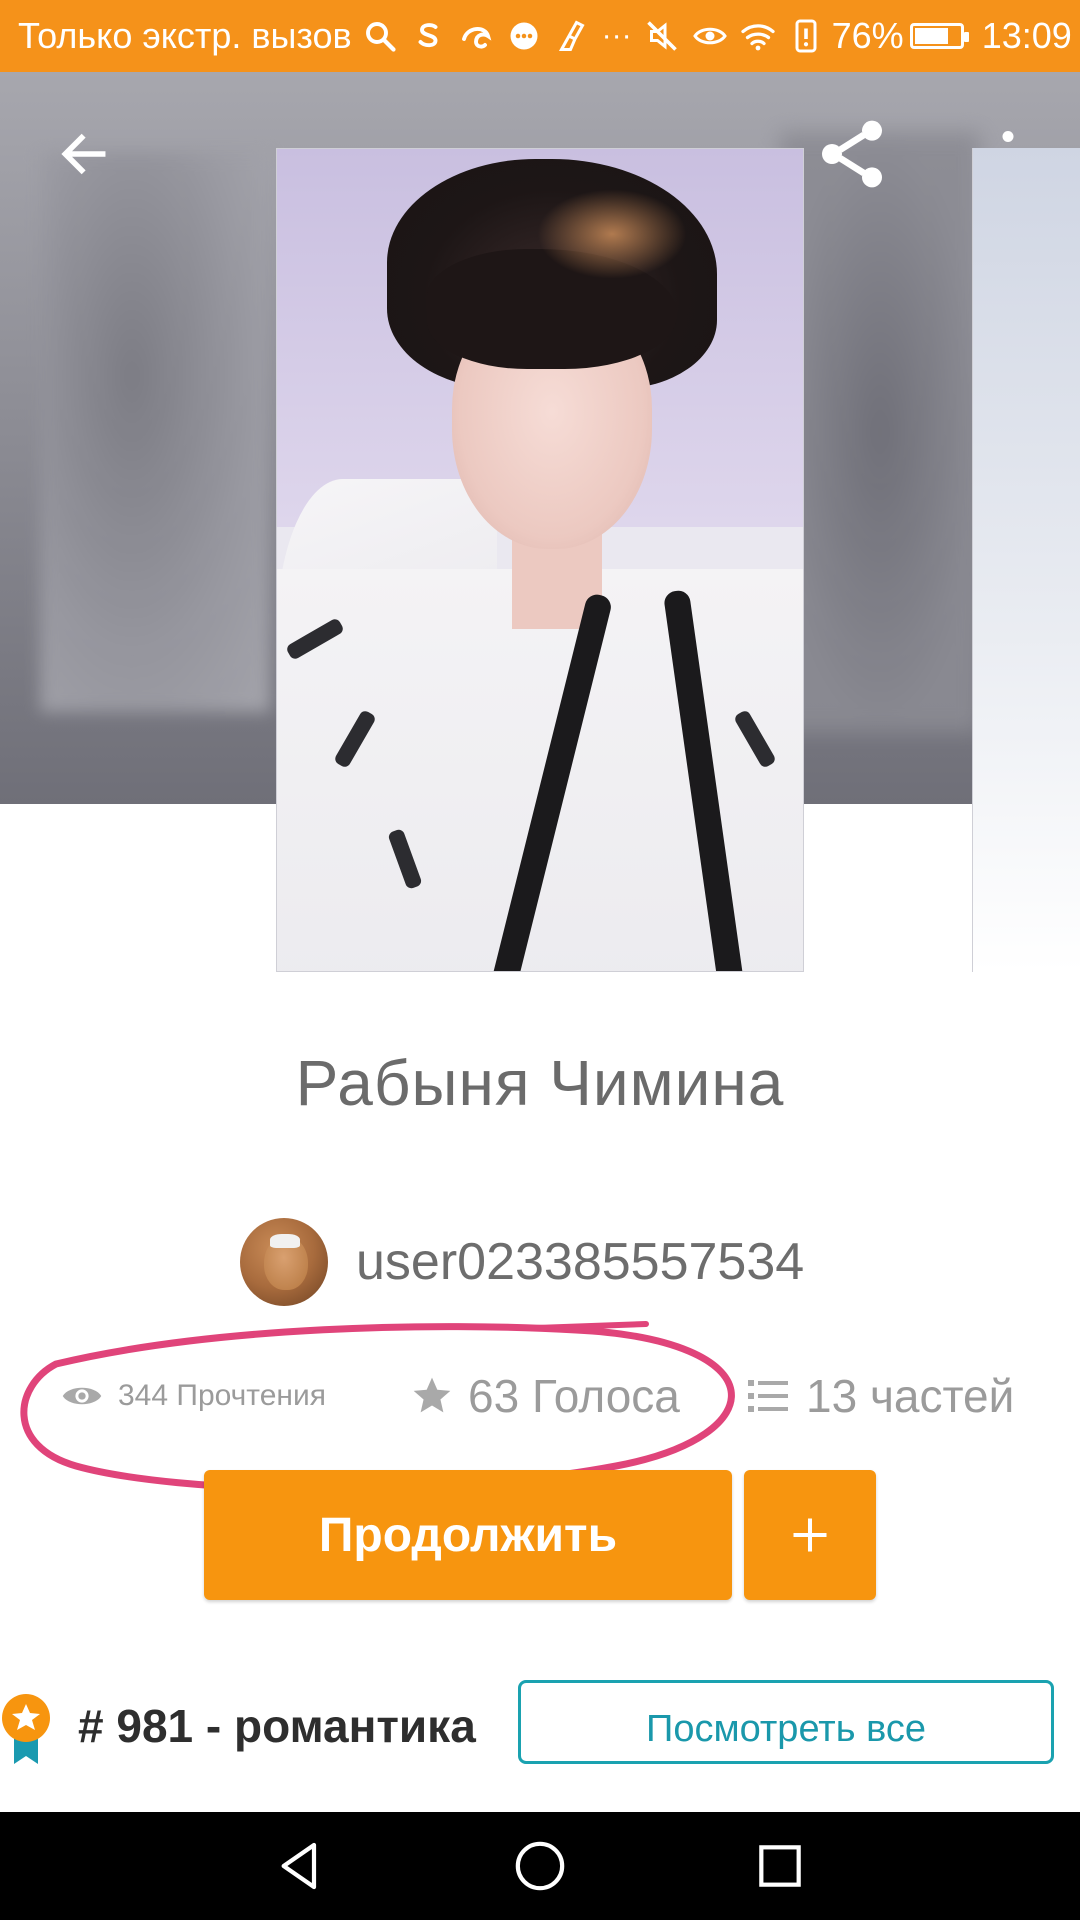 This screenshot has width=1080, height=1920. Describe the element at coordinates (936, 36) in the screenshot. I see `battery-icon` at that location.